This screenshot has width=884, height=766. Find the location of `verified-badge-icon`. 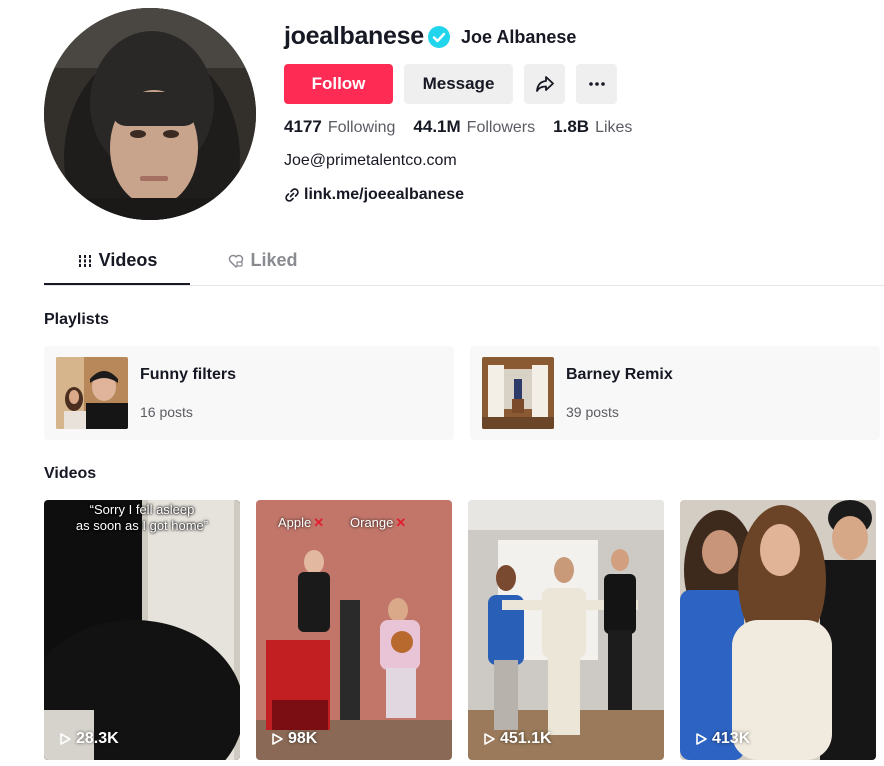

verified-badge-icon is located at coordinates (439, 37).